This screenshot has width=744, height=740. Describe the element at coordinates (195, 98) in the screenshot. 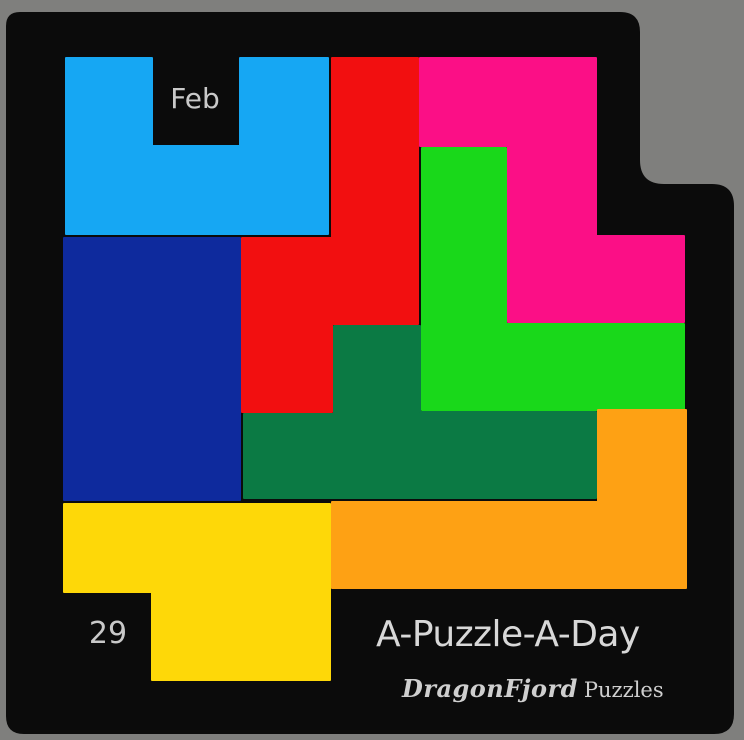

I see `month-cell-label: Feb` at that location.